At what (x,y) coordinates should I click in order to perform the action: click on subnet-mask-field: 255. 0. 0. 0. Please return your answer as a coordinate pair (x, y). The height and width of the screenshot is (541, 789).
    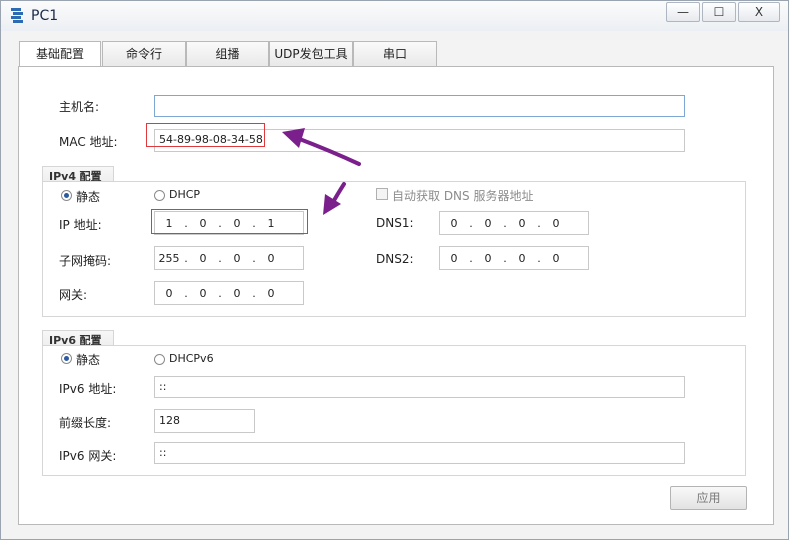
    Looking at the image, I should click on (229, 258).